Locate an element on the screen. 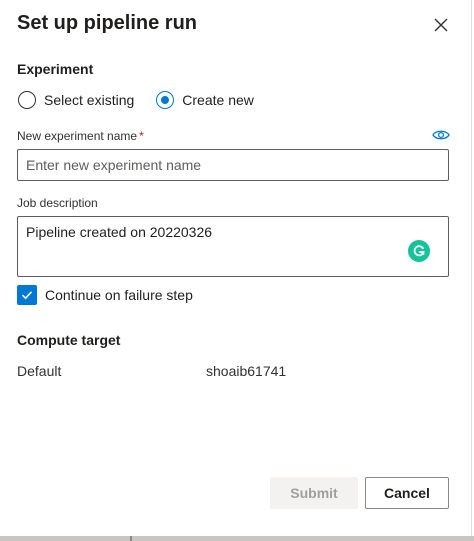 This screenshot has width=474, height=541. close-icon is located at coordinates (441, 25).